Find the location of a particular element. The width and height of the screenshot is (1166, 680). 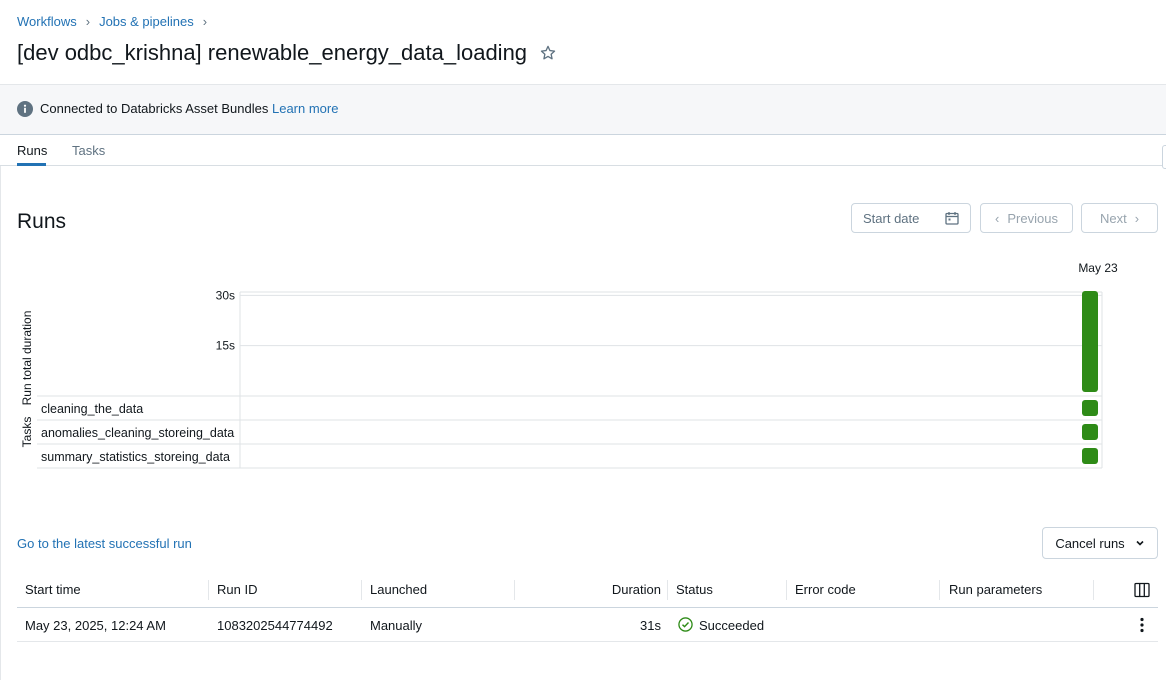

breadcrumb-jobs-pipelines: Jobs & pipelines is located at coordinates (146, 21).